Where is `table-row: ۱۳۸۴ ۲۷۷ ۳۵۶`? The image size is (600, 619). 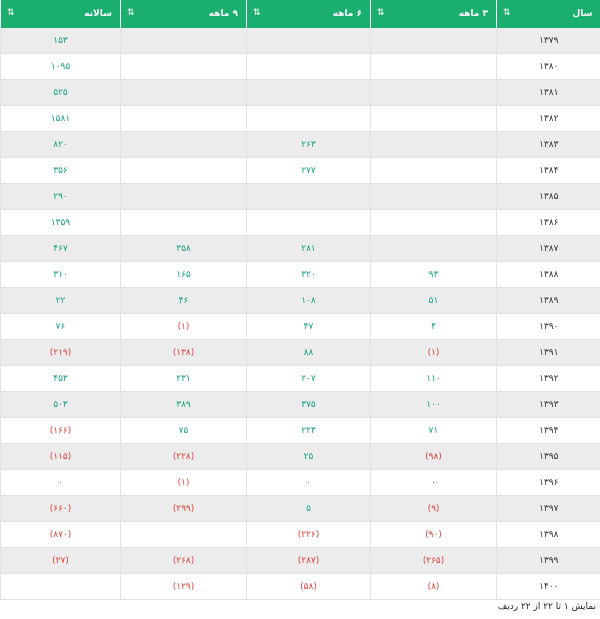
table-row: ۱۳۸۴ ۲۷۷ ۳۵۶ is located at coordinates (300, 170).